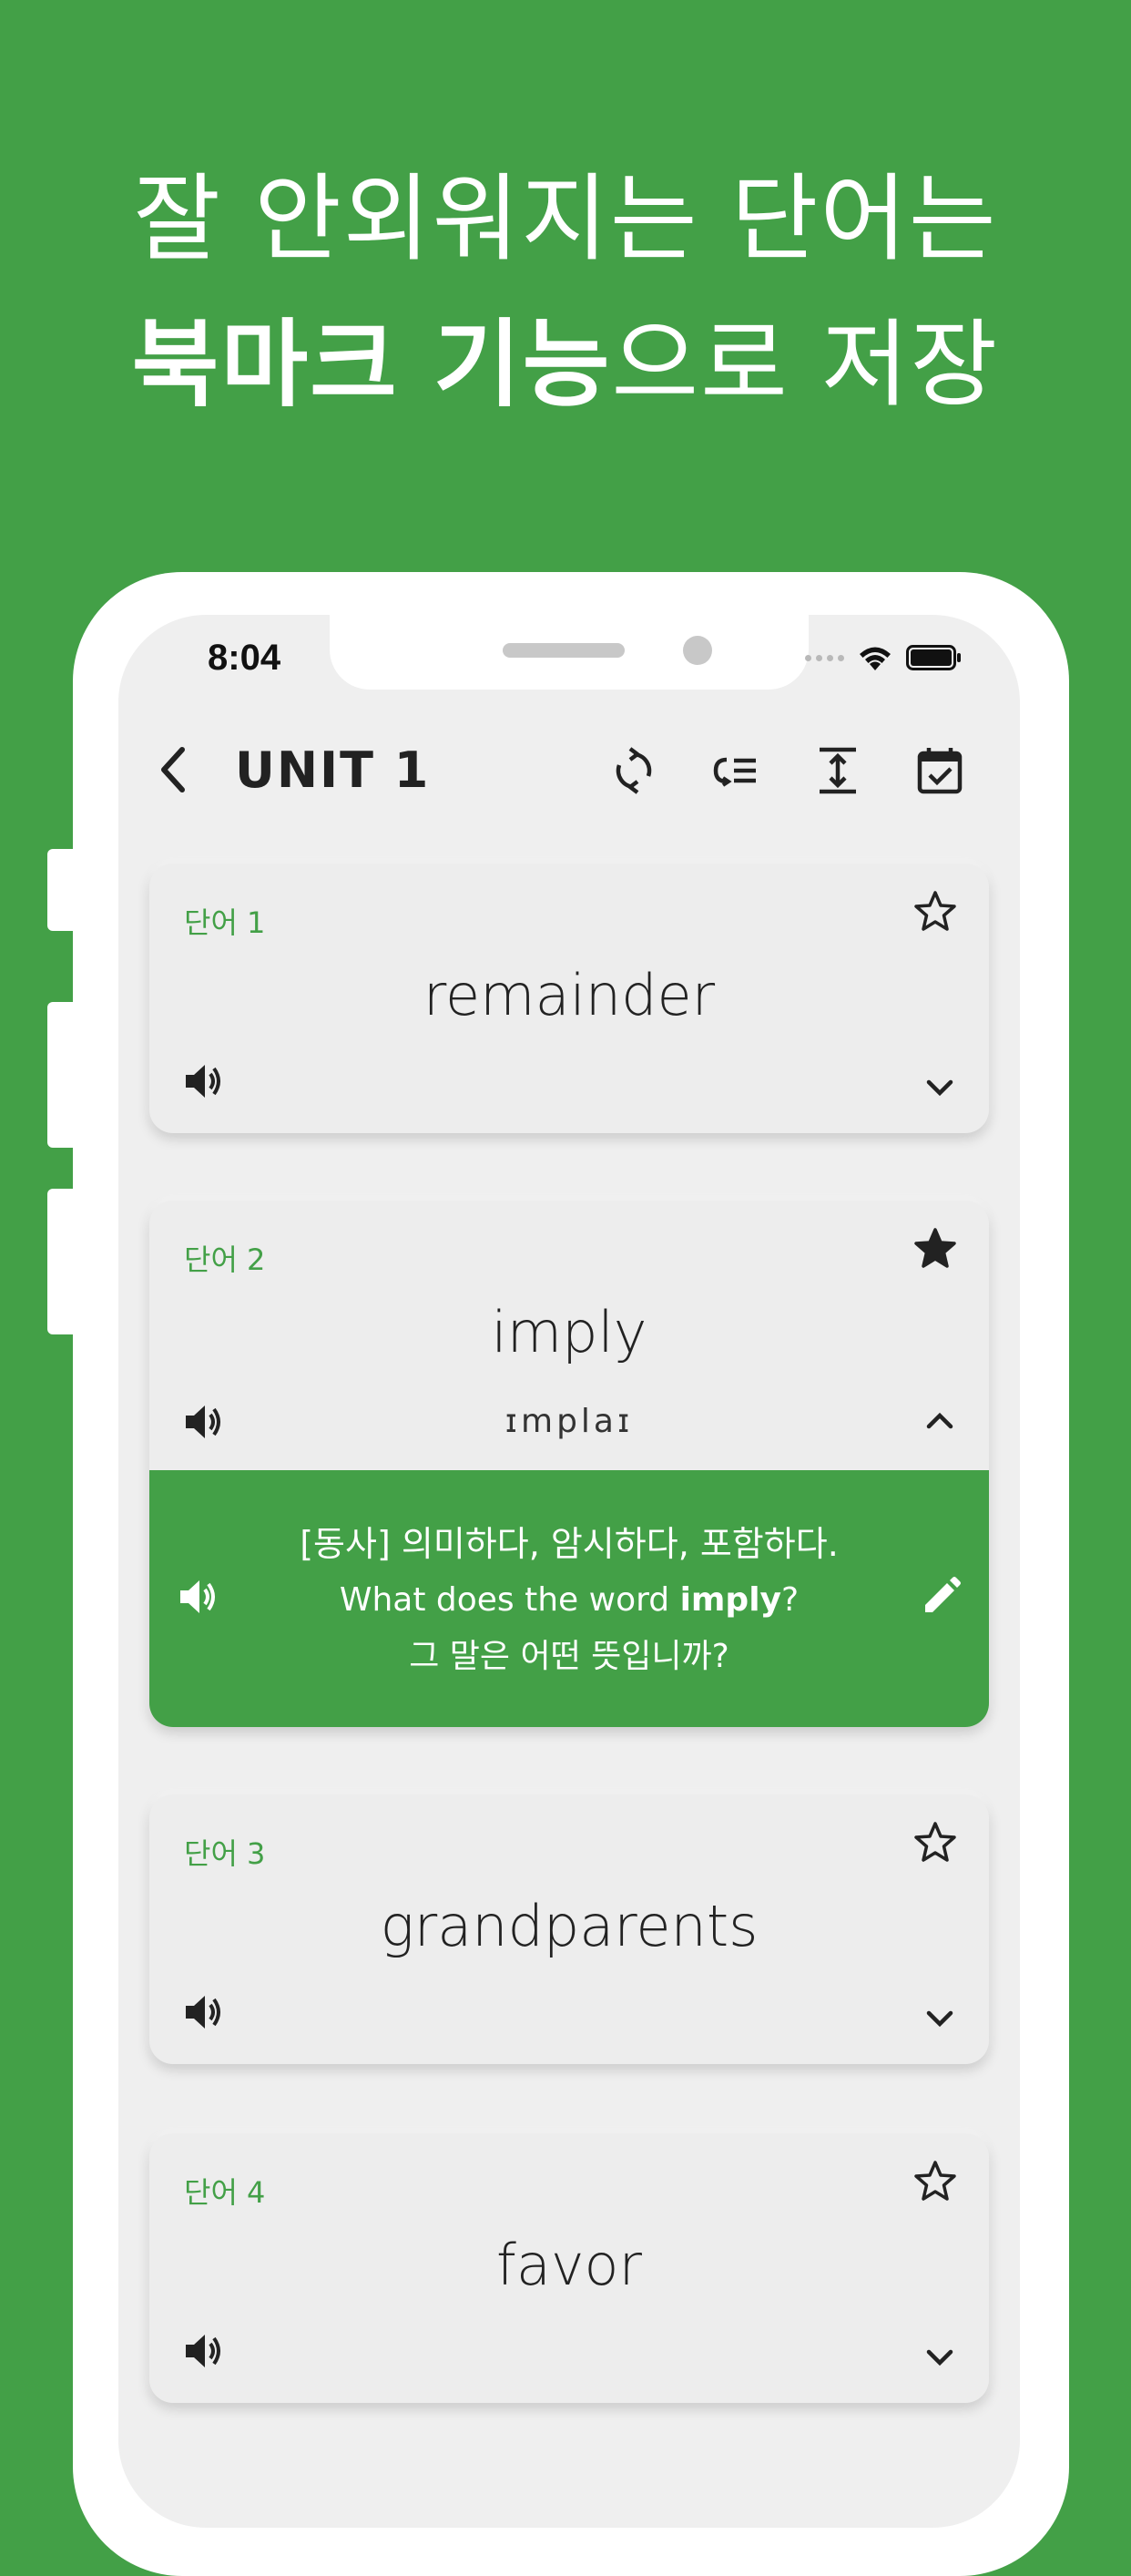 This screenshot has width=1131, height=2576. I want to click on word-number-label: 단어 1, so click(225, 922).